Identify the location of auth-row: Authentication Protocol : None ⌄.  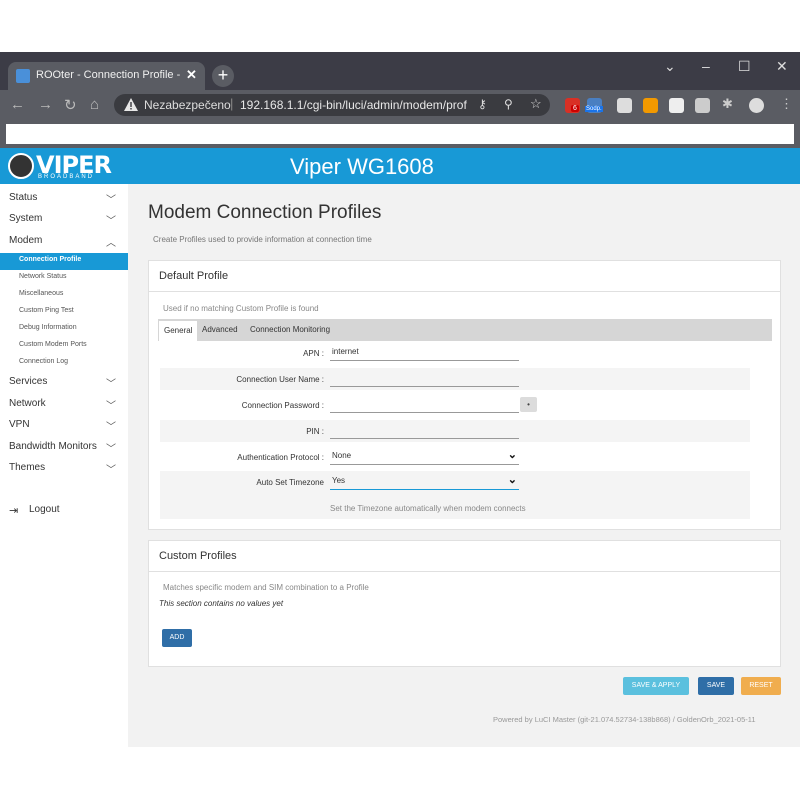
(455, 457).